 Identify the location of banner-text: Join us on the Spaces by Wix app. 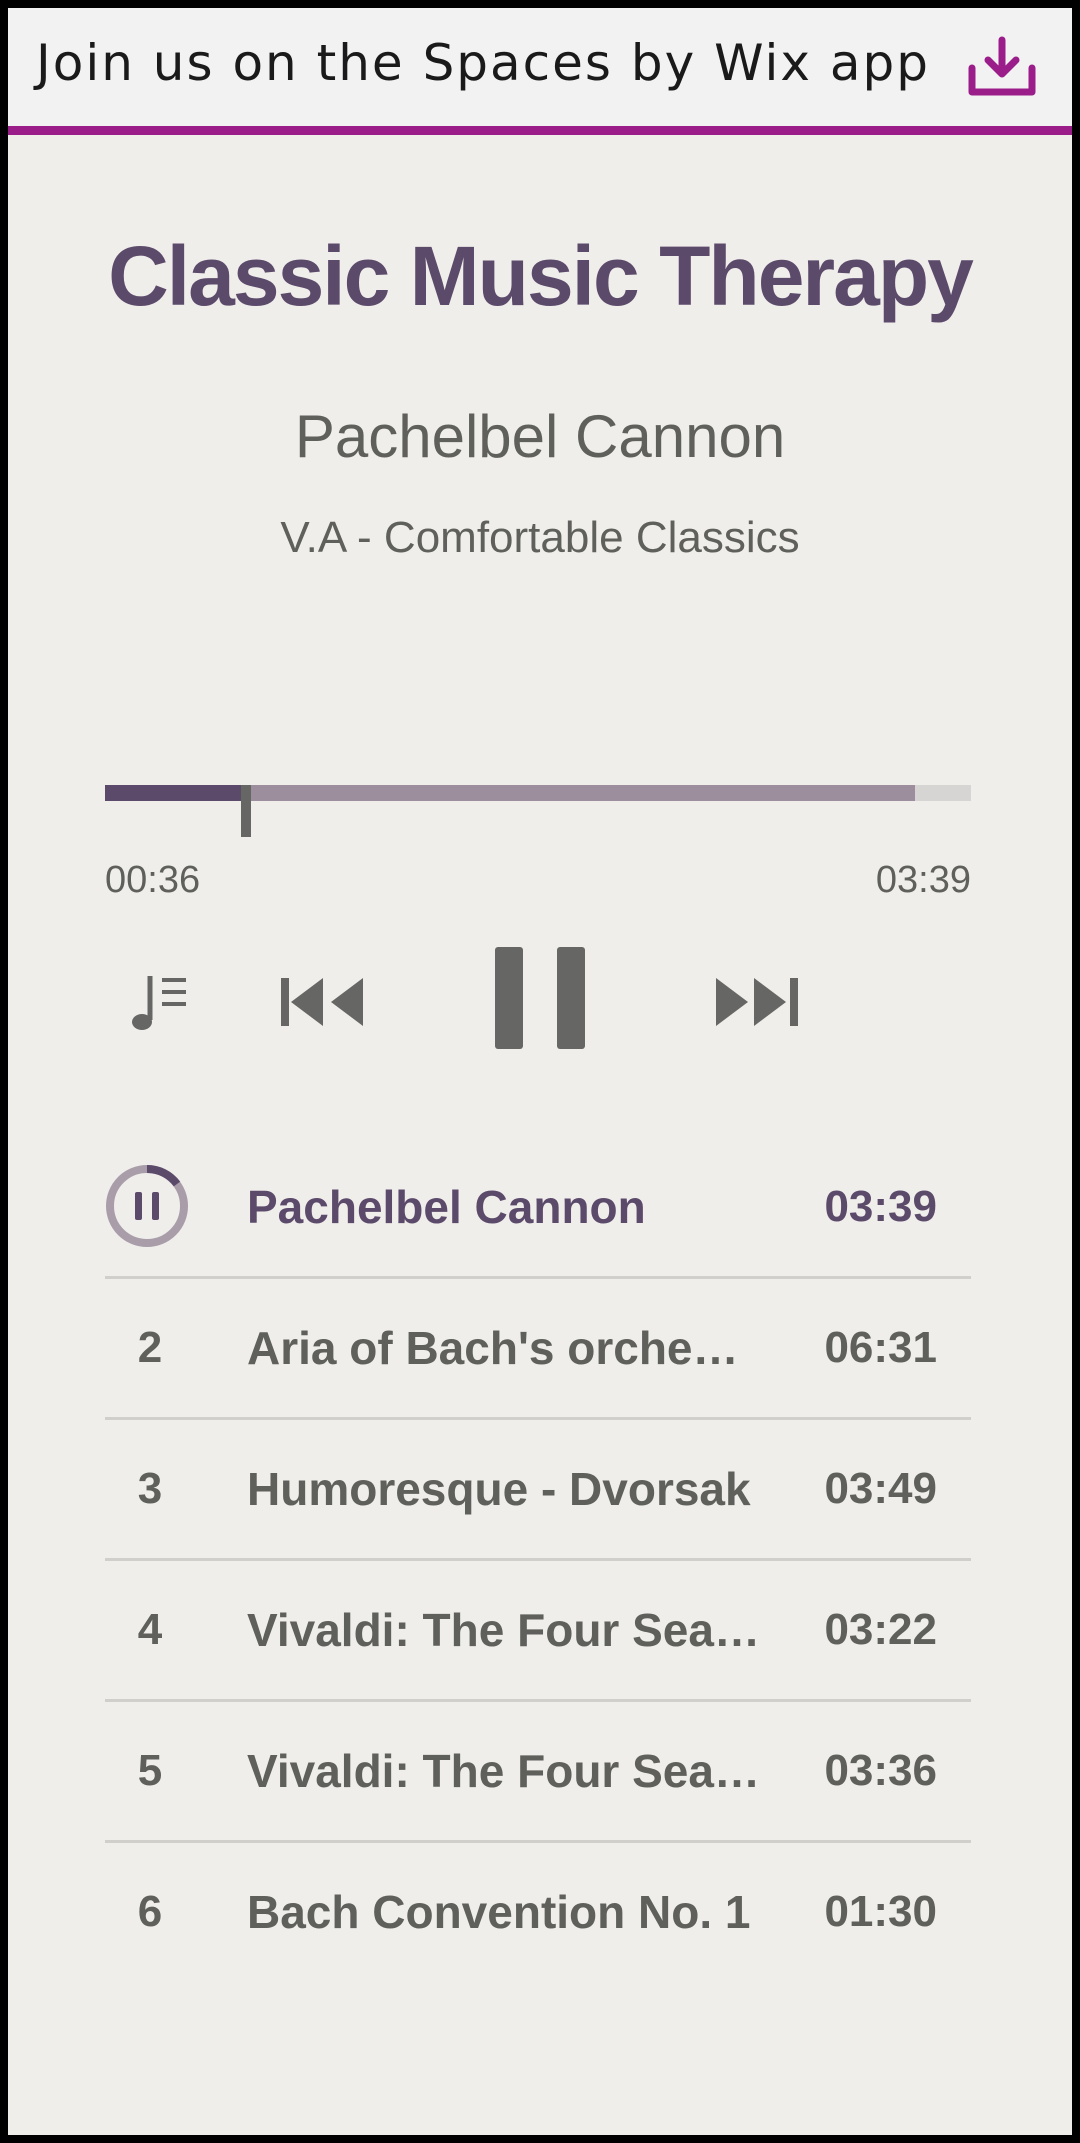
(483, 63).